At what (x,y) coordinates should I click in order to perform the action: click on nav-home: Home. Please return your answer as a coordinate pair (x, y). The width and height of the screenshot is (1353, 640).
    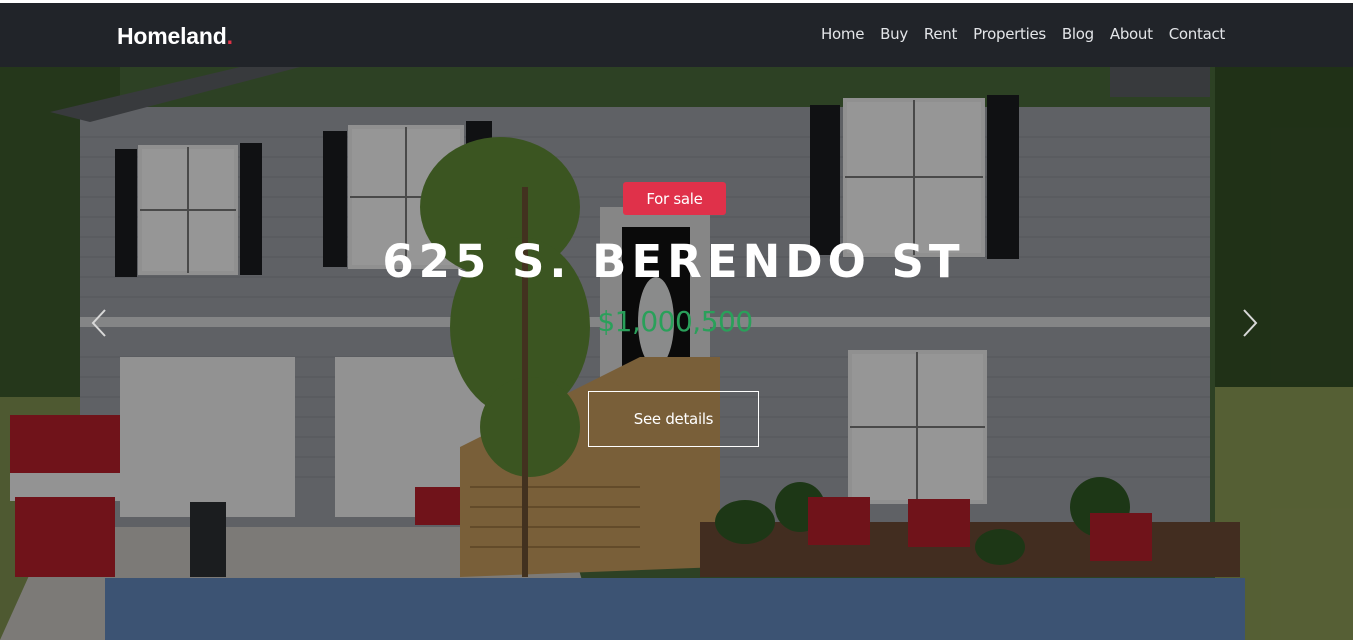
    Looking at the image, I should click on (842, 34).